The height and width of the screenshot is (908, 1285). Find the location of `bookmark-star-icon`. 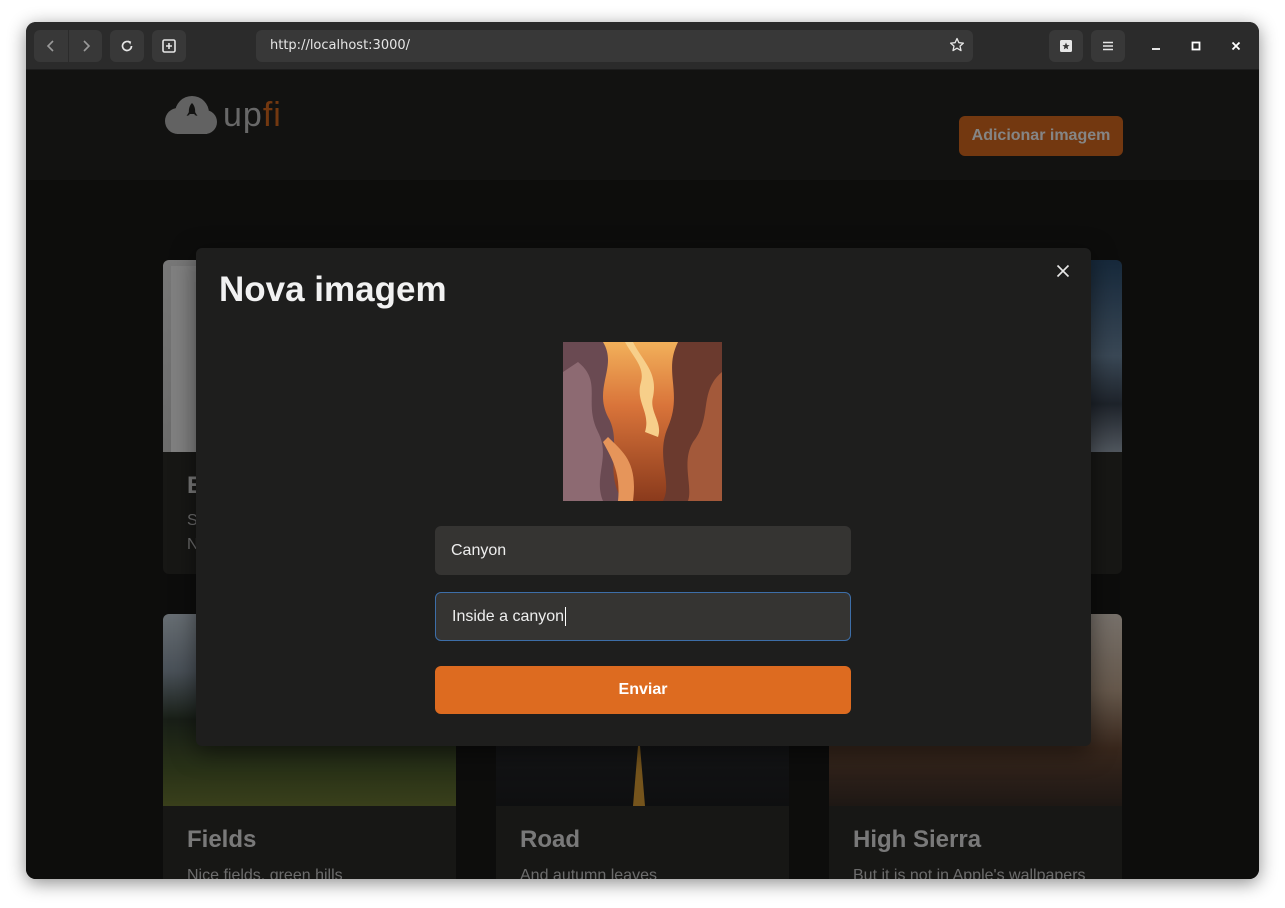

bookmark-star-icon is located at coordinates (957, 47).